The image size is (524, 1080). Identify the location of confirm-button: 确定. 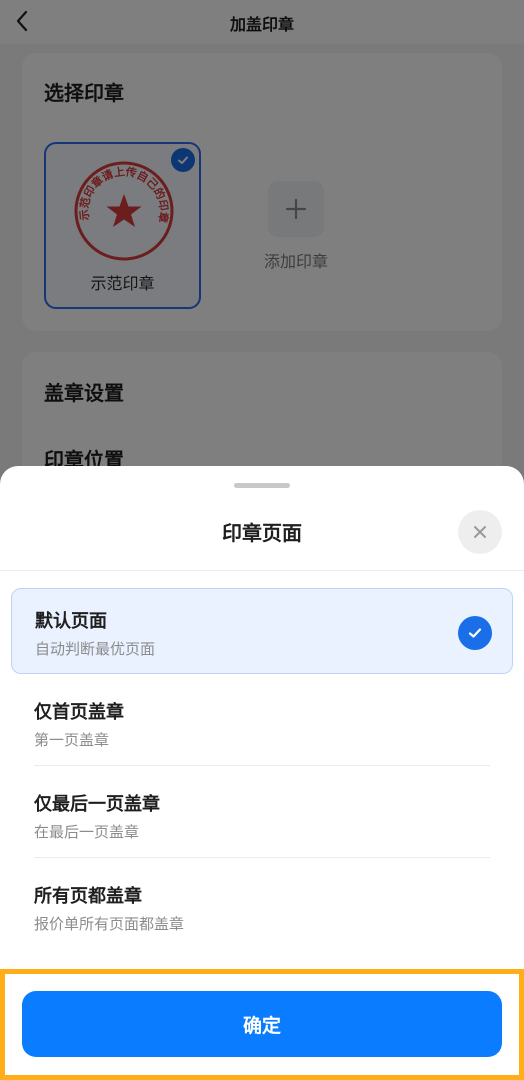
(262, 1024).